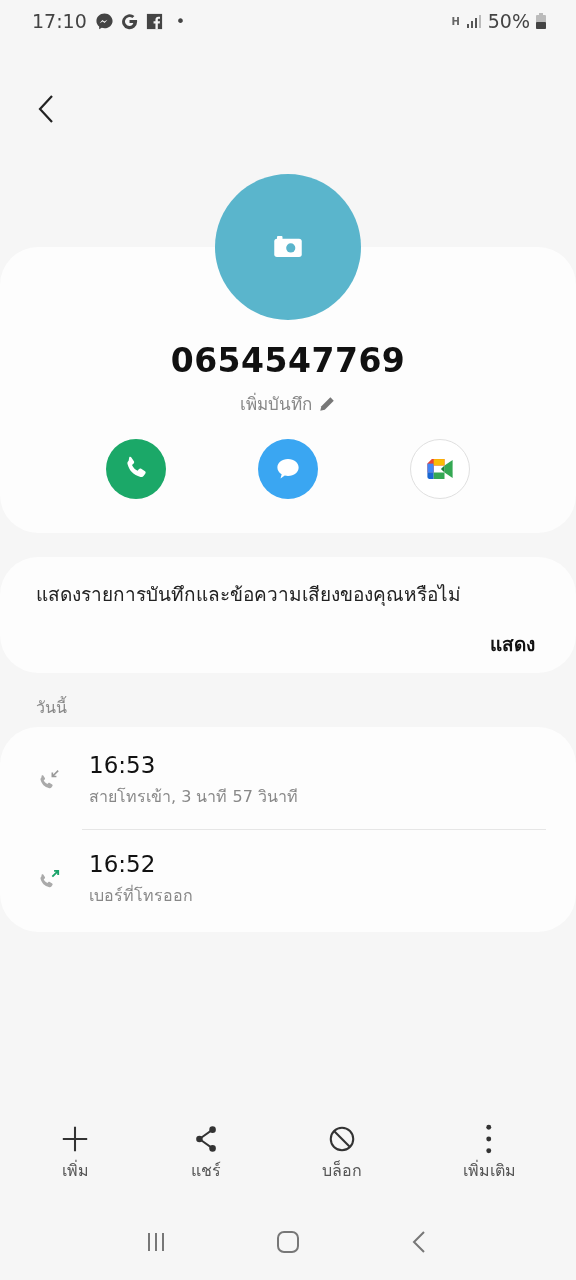  What do you see at coordinates (489, 1162) in the screenshot?
I see `more-action-button: เพิ่มเติม` at bounding box center [489, 1162].